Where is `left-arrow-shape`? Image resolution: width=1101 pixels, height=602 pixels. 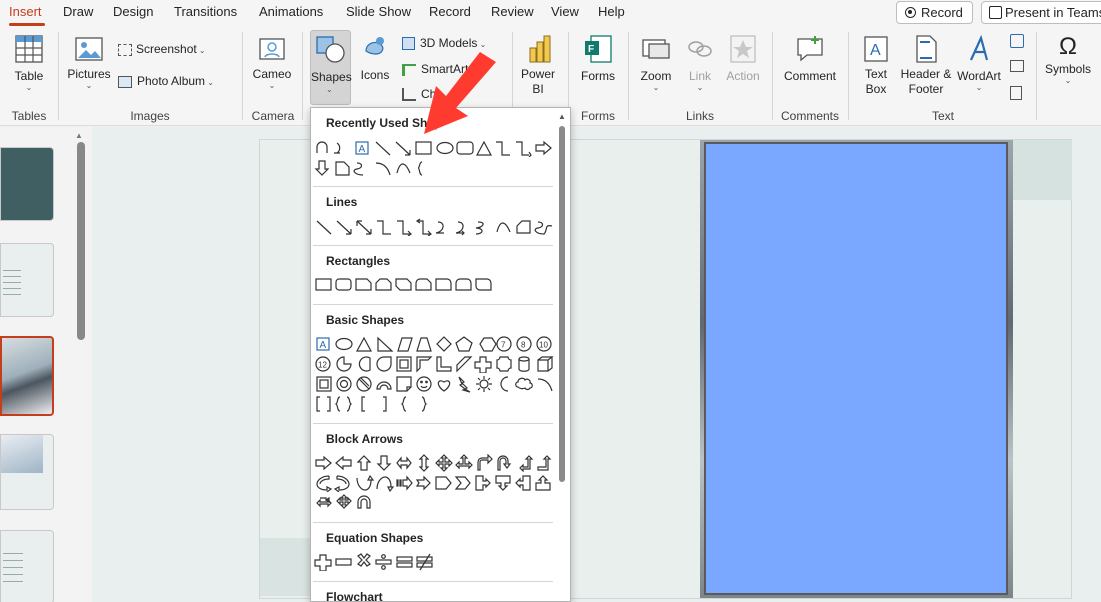 left-arrow-shape is located at coordinates (343, 463).